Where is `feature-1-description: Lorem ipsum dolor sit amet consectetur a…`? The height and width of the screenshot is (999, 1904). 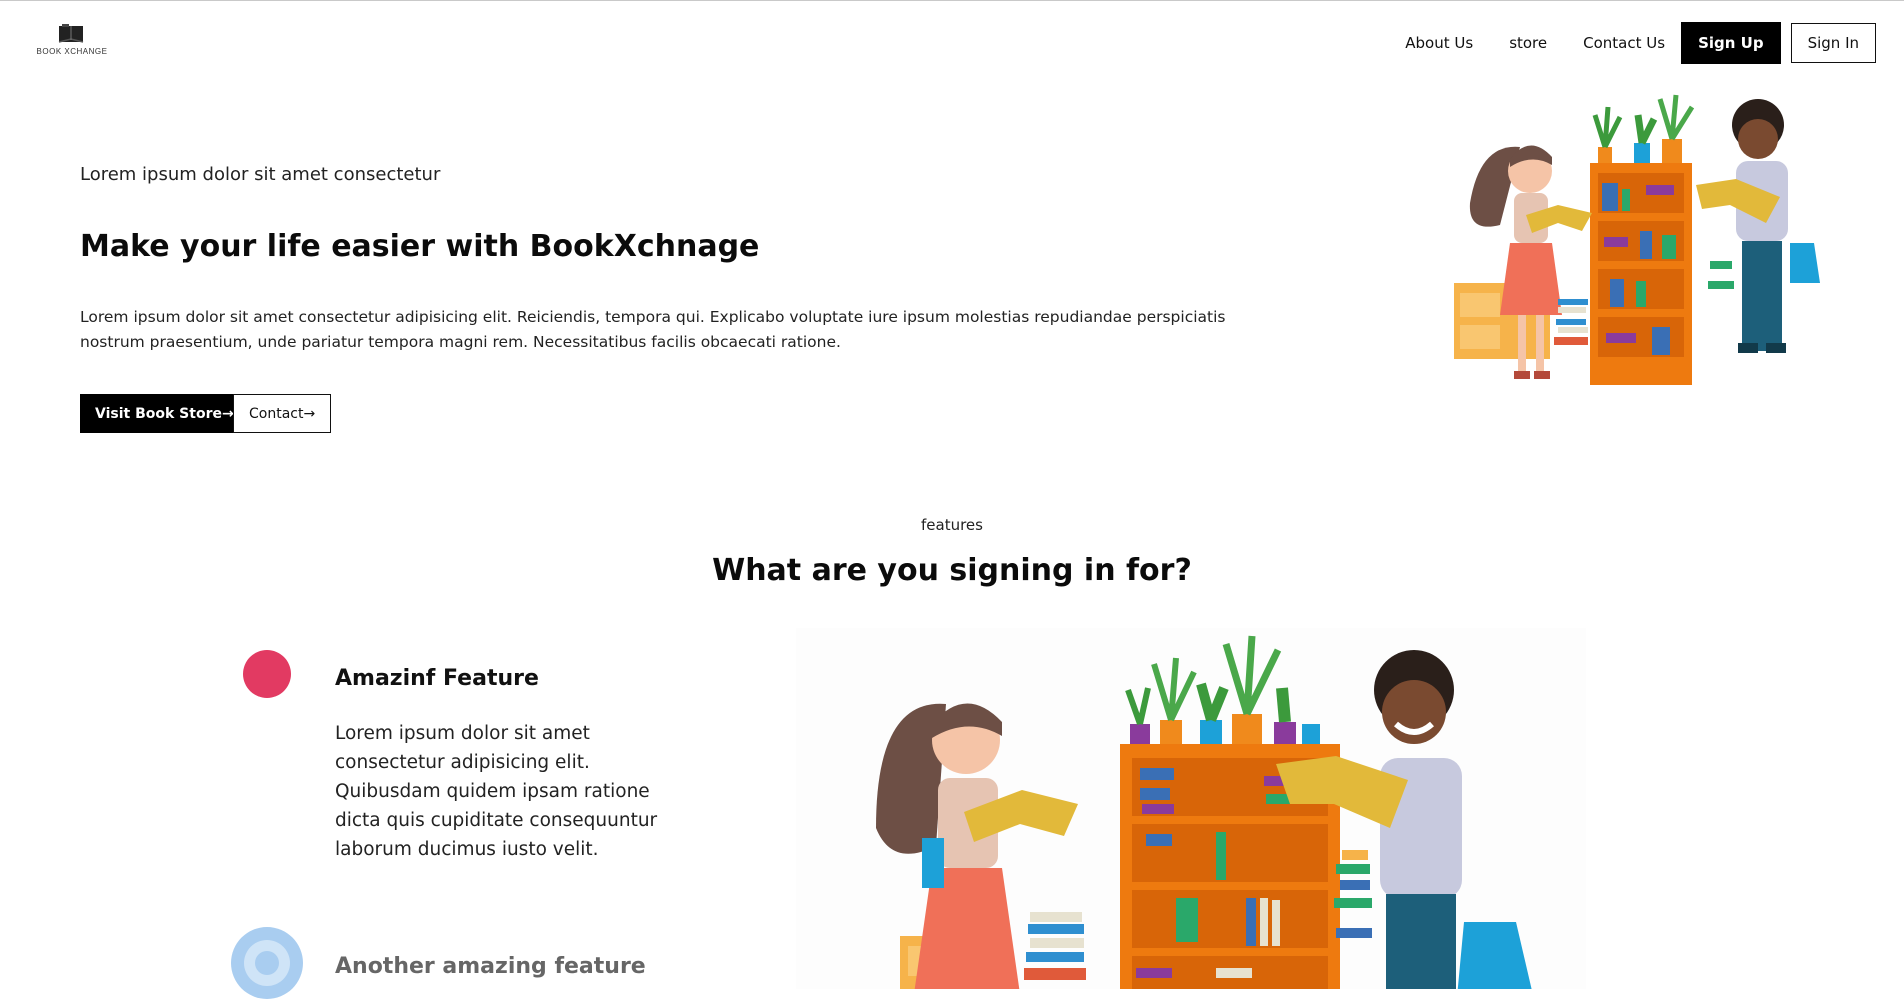
feature-1-description: Lorem ipsum dolor sit amet consectetur a… is located at coordinates (496, 791).